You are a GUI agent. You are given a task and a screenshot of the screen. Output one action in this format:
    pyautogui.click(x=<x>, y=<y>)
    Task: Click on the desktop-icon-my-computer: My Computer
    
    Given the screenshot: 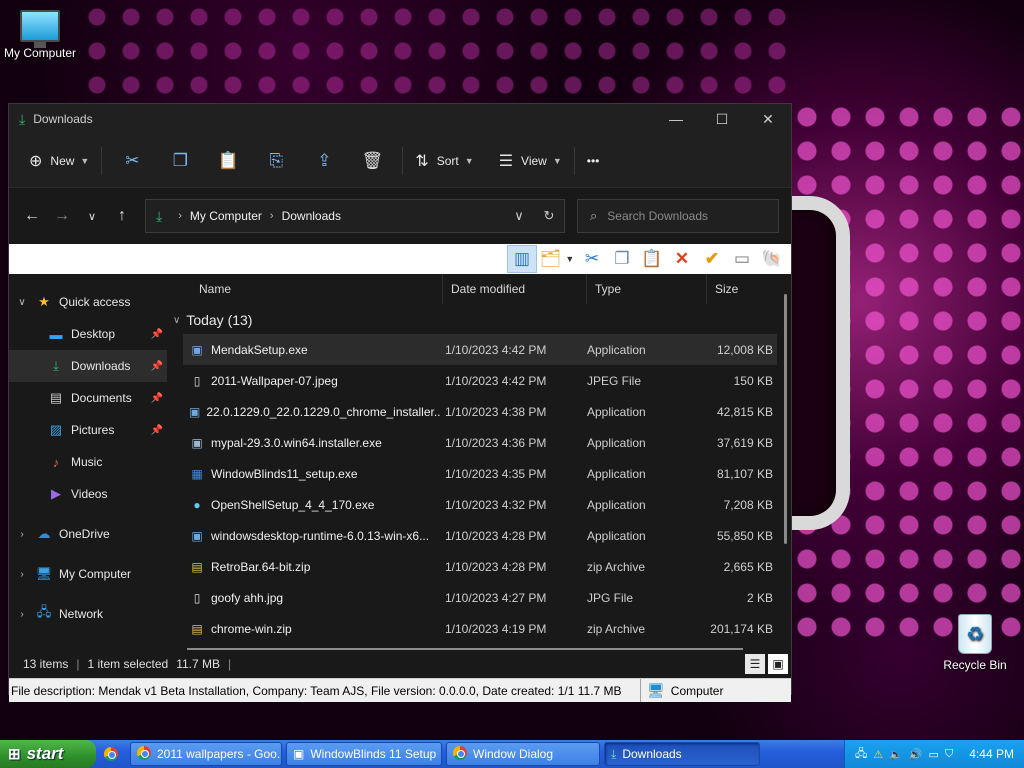 What is the action you would take?
    pyautogui.click(x=40, y=35)
    